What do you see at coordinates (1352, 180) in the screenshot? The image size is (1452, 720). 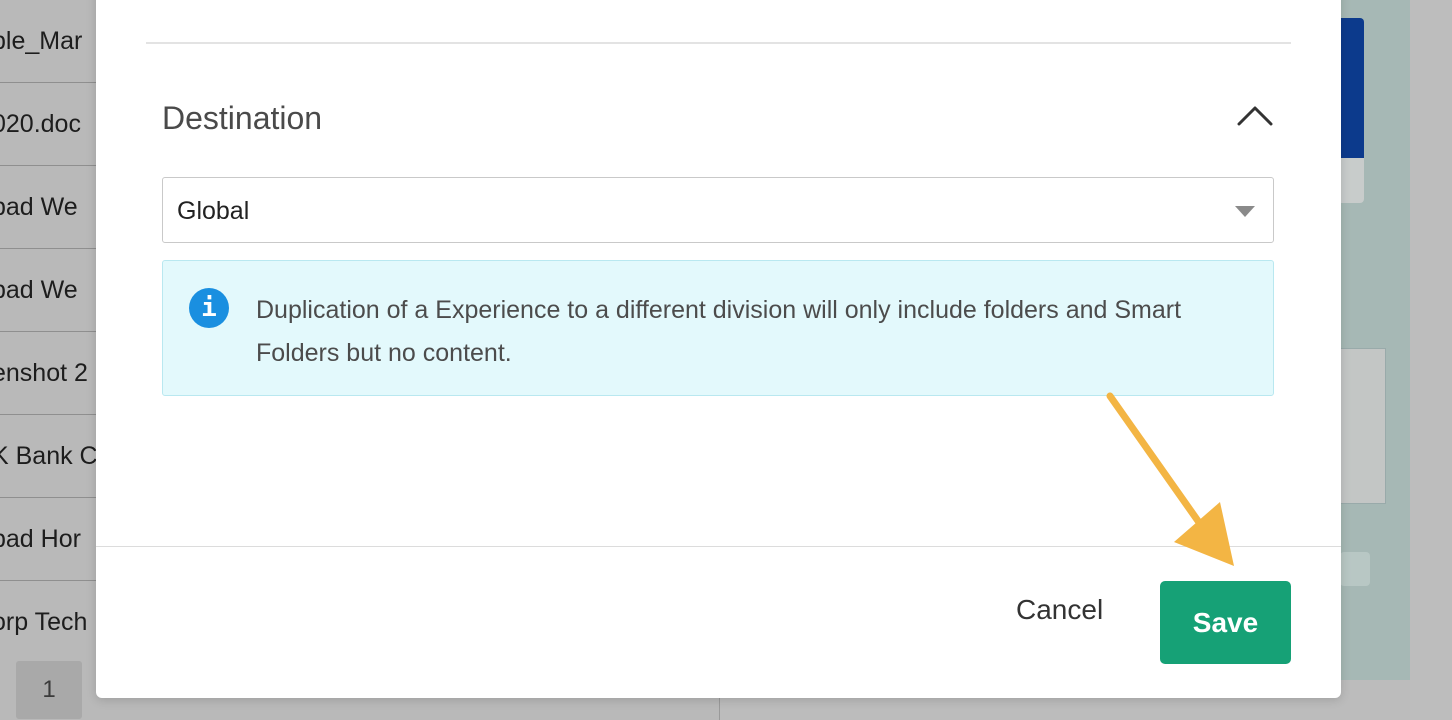 I see `background-card` at bounding box center [1352, 180].